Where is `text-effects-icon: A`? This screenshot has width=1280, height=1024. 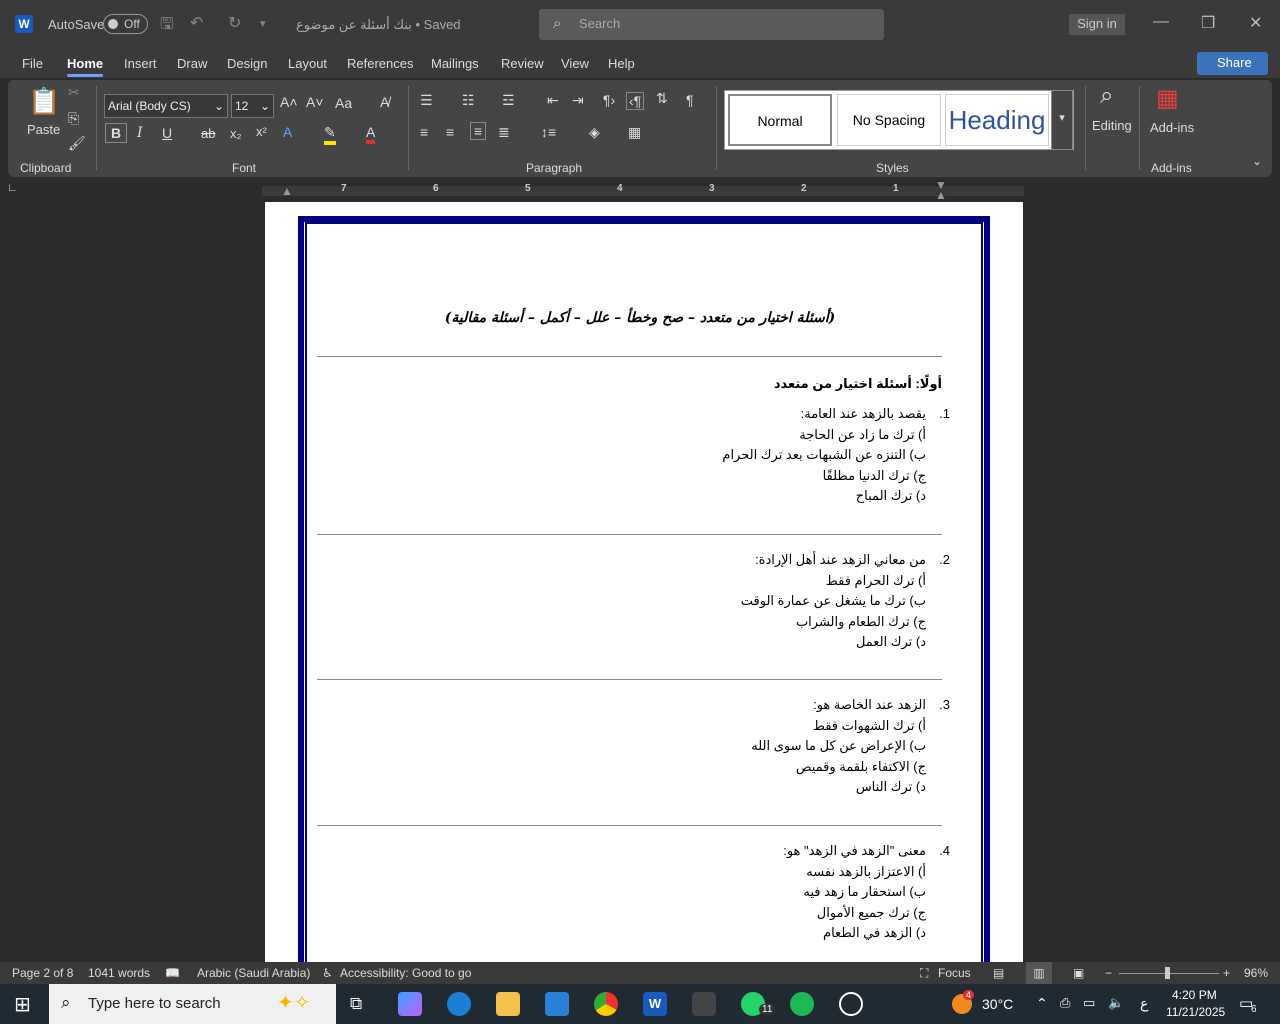
text-effects-icon: A is located at coordinates (287, 132).